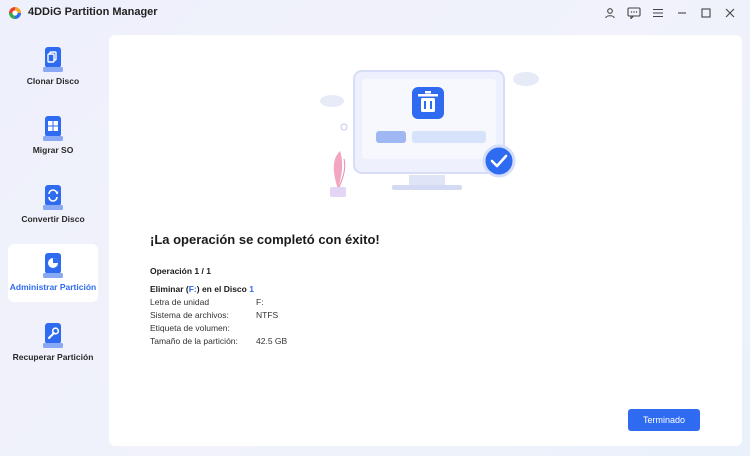 This screenshot has width=750, height=456. Describe the element at coordinates (53, 265) in the screenshot. I see `manage-partition-icon` at that location.